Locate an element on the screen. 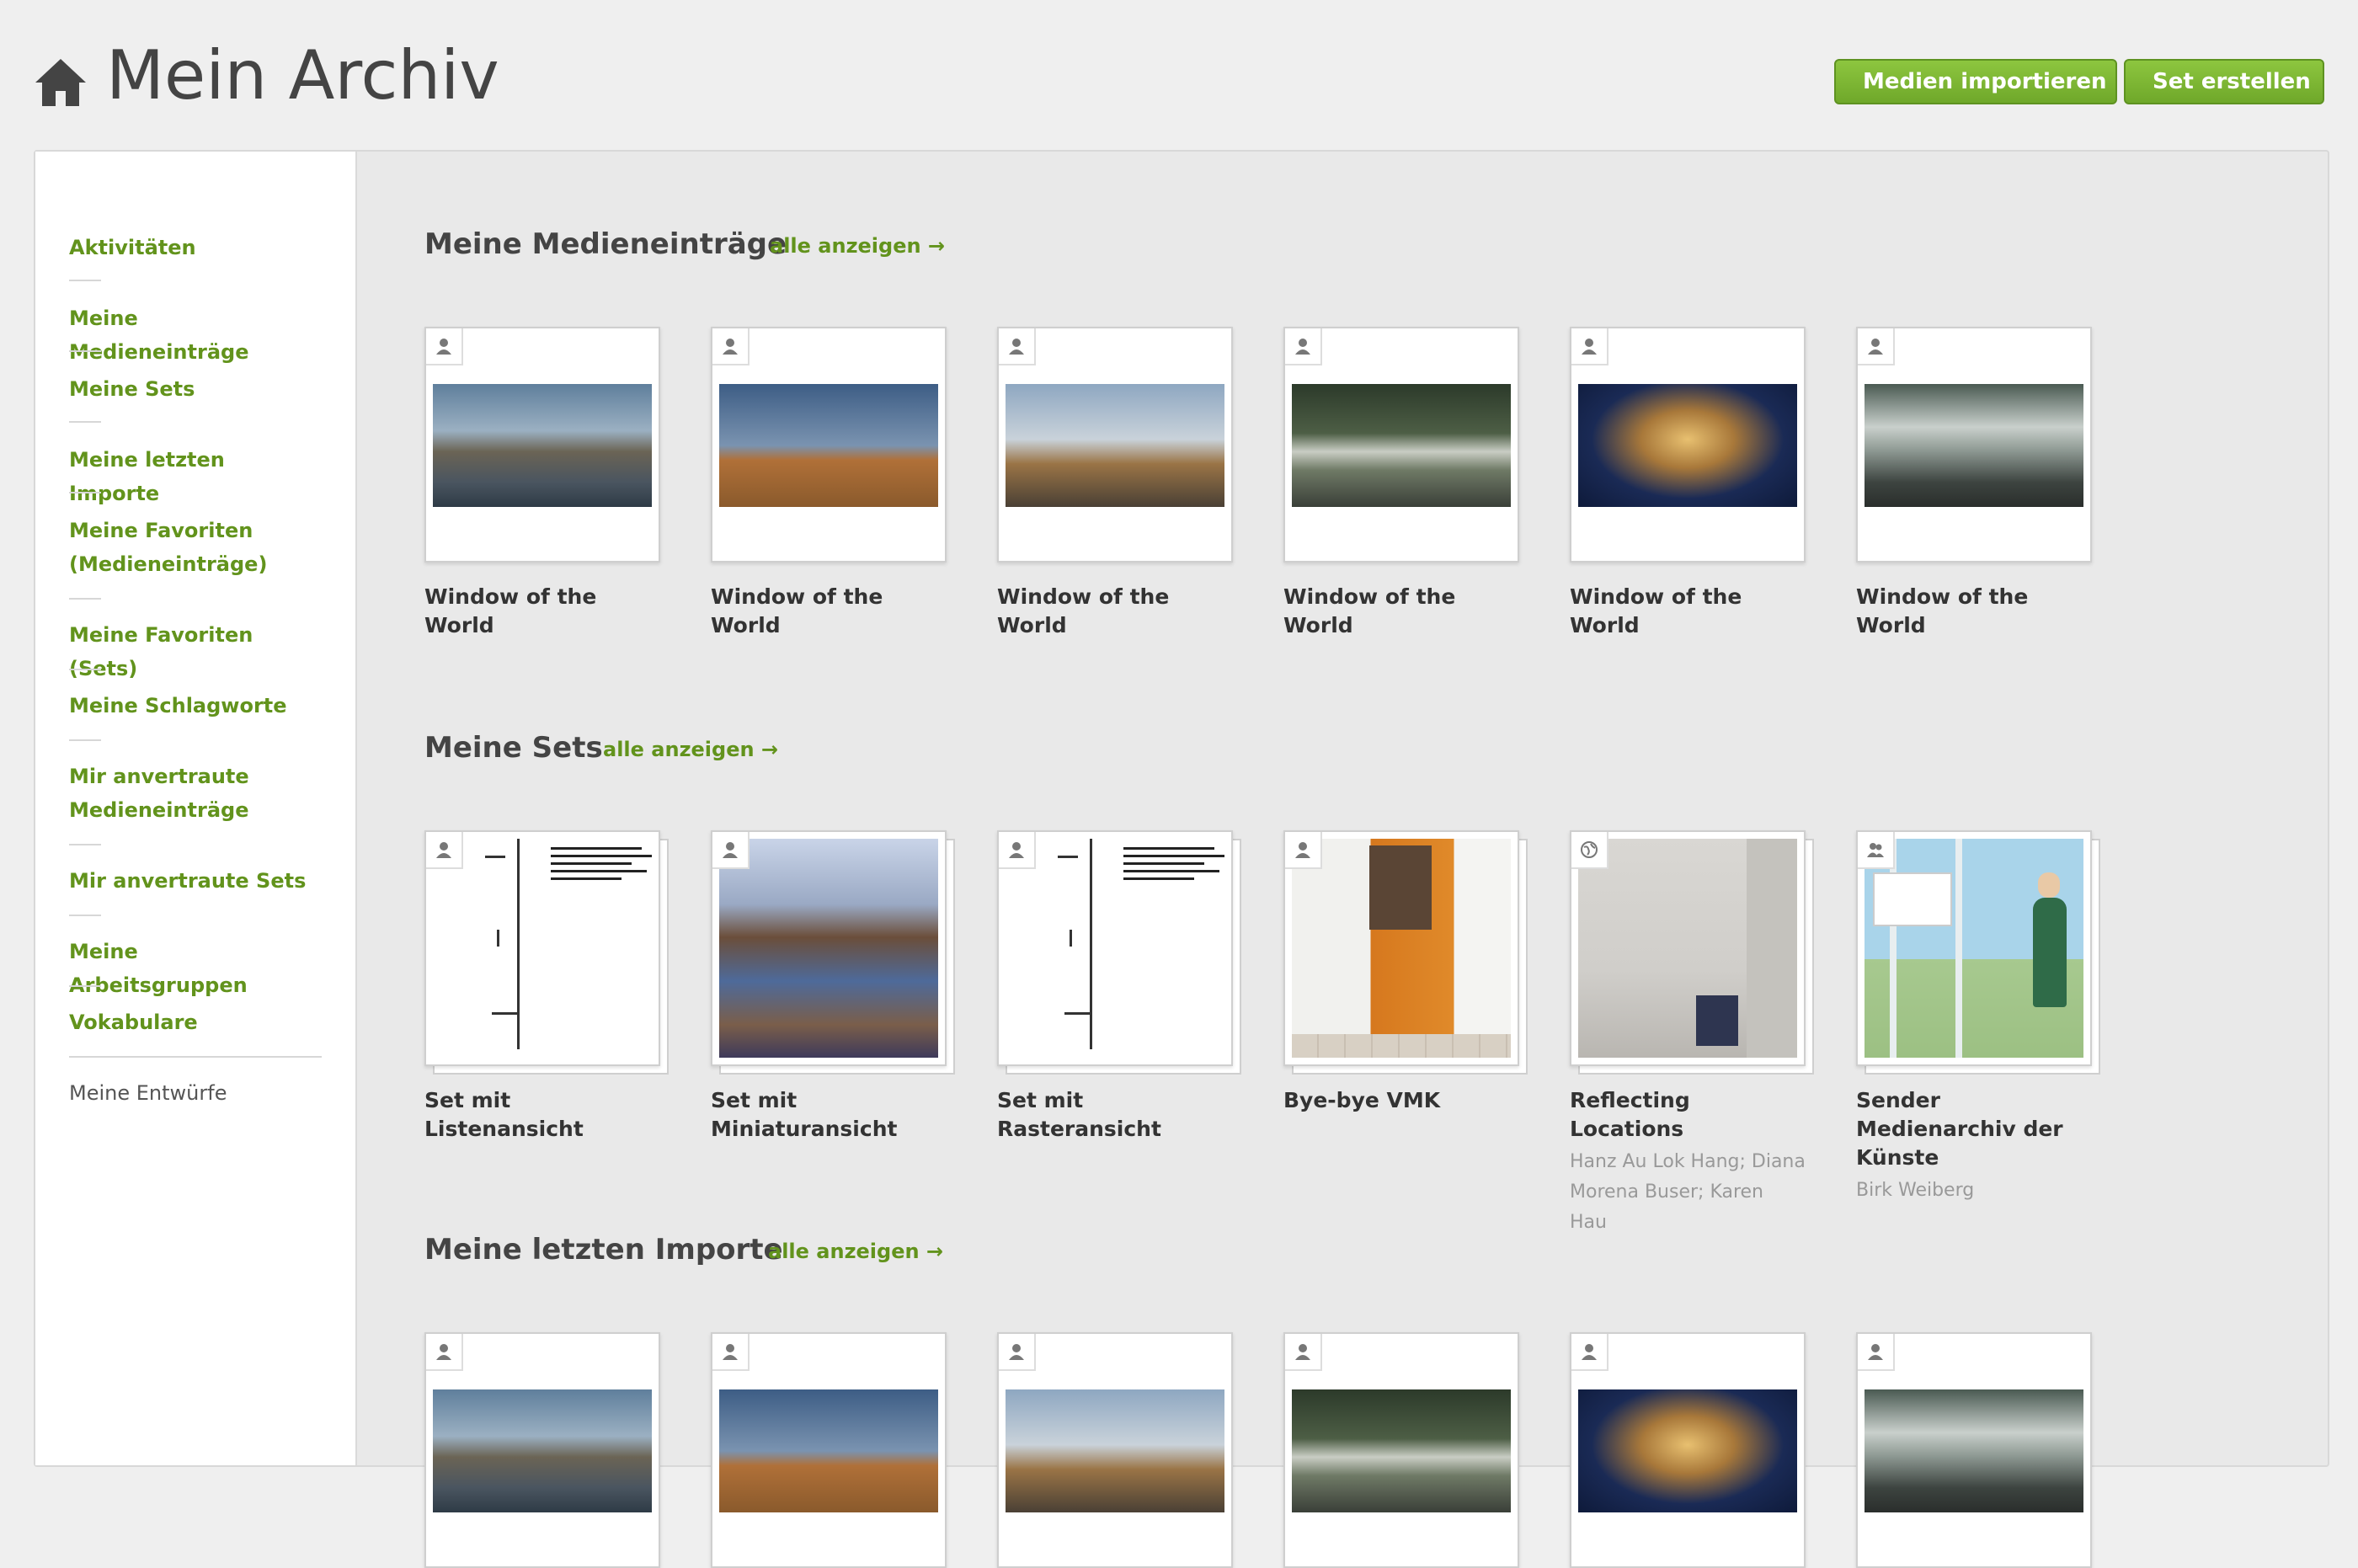 Image resolution: width=2358 pixels, height=1568 pixels. sidebar-item-vocabularies: Vokabulare is located at coordinates (195, 1022).